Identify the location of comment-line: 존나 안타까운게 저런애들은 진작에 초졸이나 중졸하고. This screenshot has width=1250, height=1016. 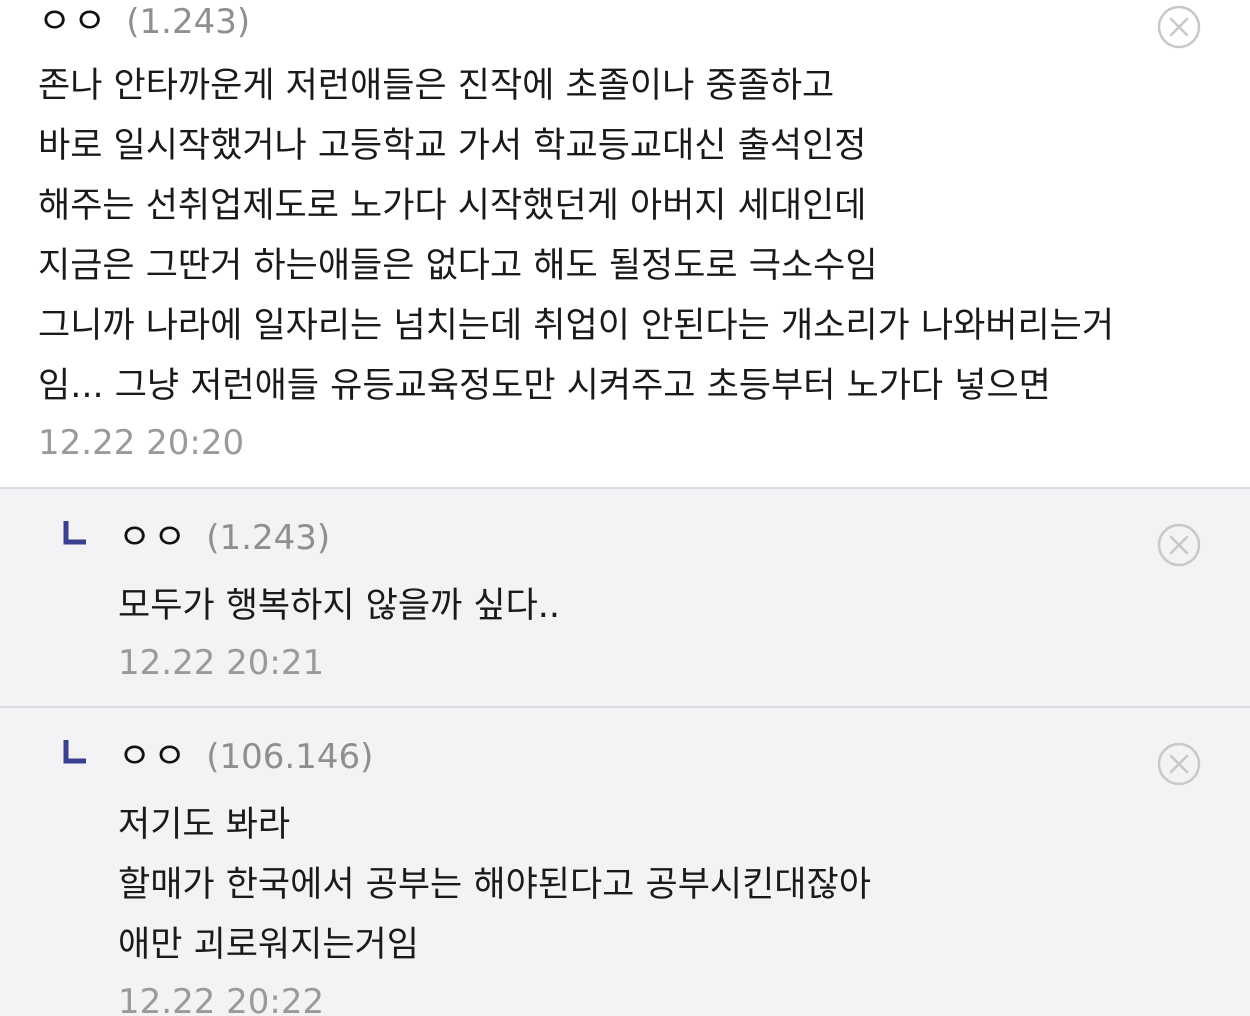
(436, 86).